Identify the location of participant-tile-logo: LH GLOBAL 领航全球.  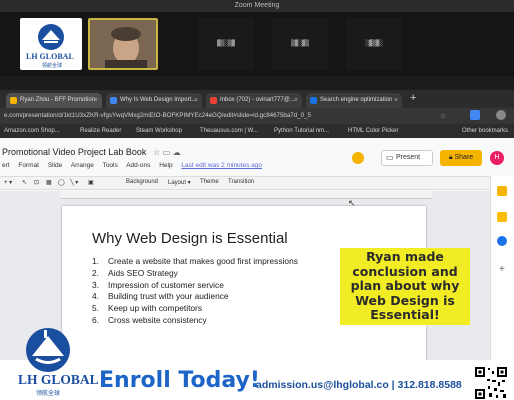
(51, 44).